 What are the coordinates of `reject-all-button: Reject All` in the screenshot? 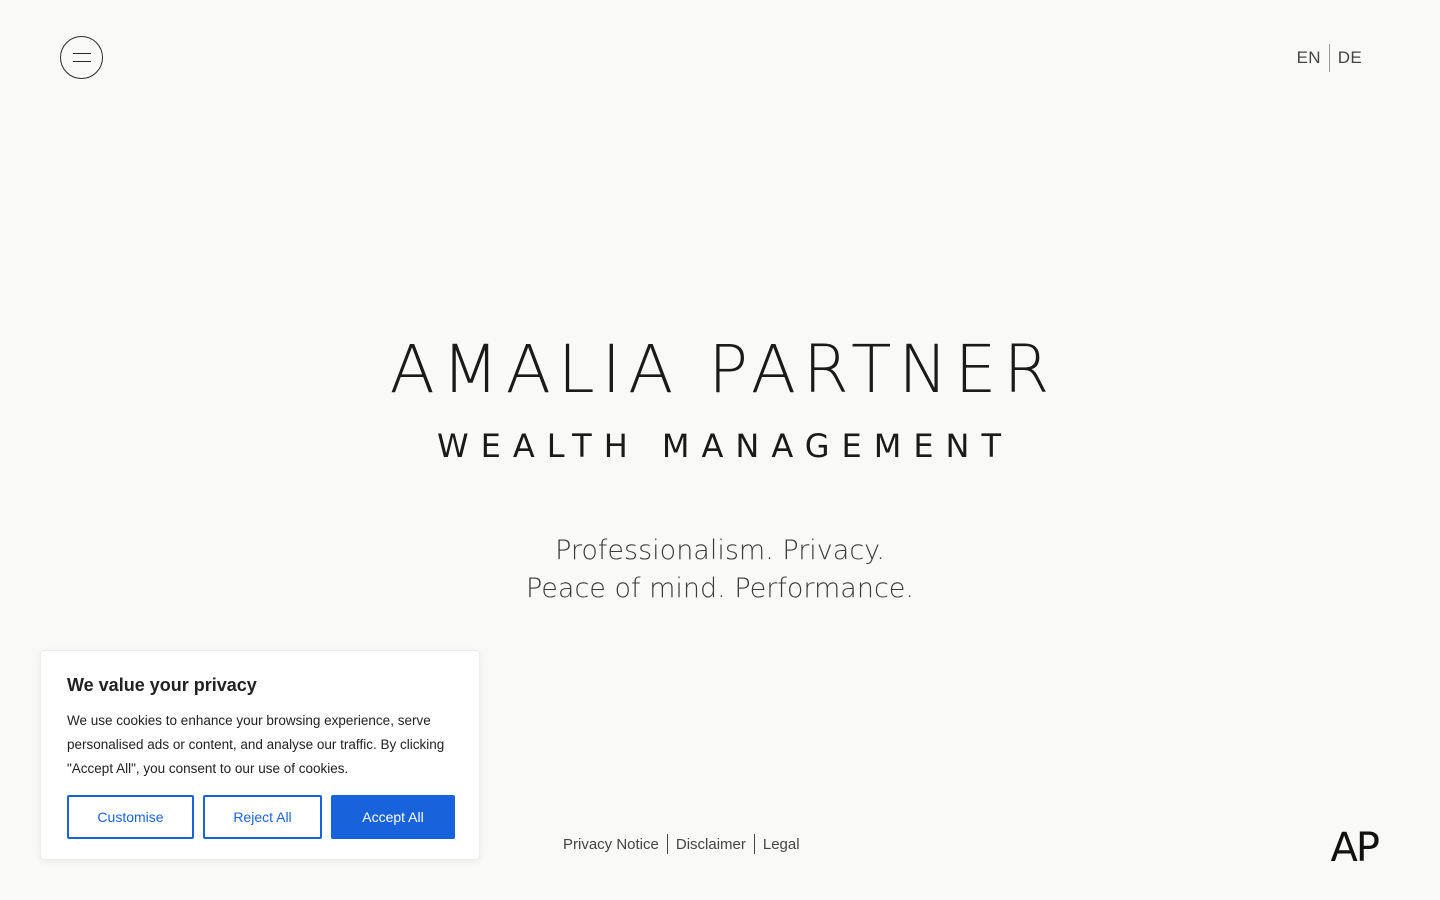 It's located at (262, 817).